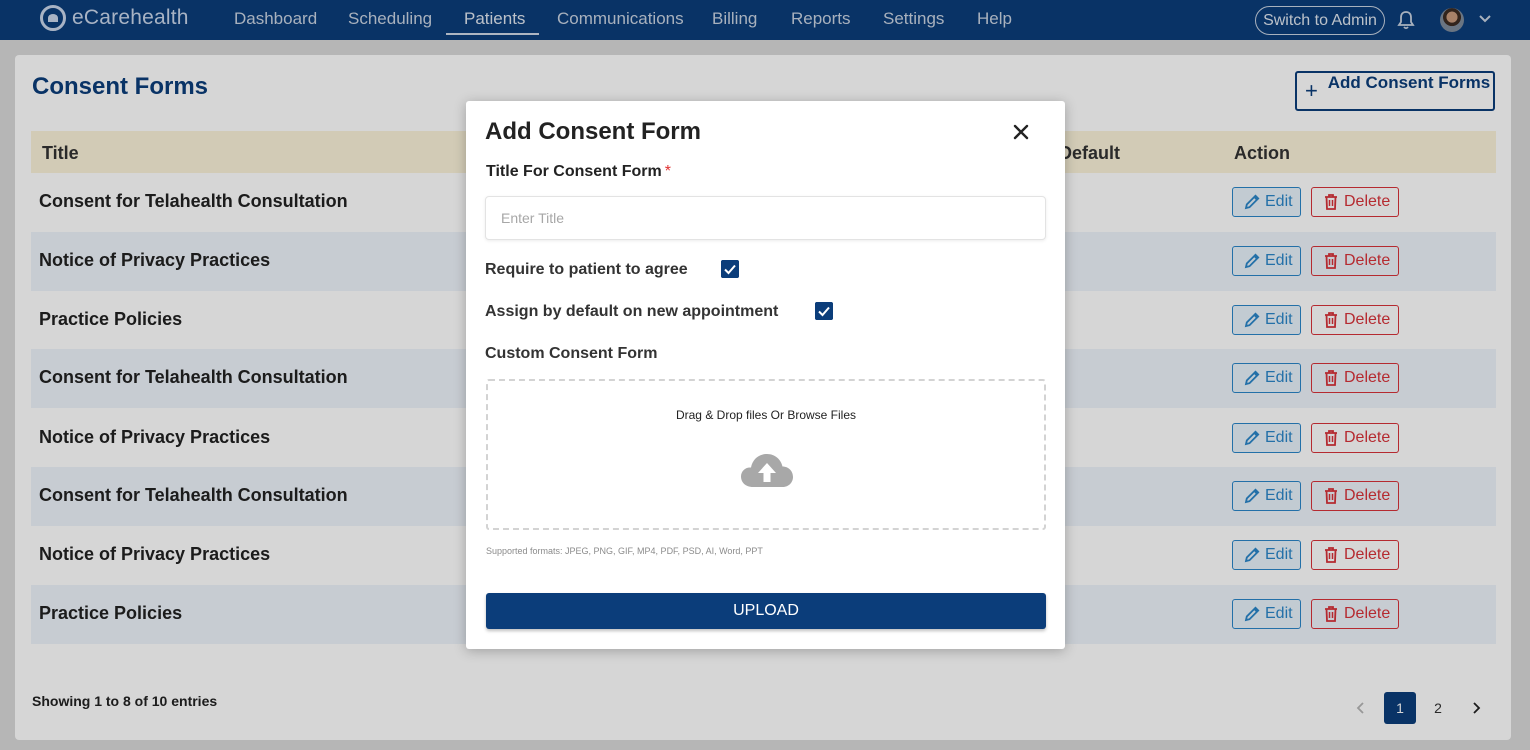 The image size is (1530, 750). Describe the element at coordinates (1021, 132) in the screenshot. I see `close-icon` at that location.